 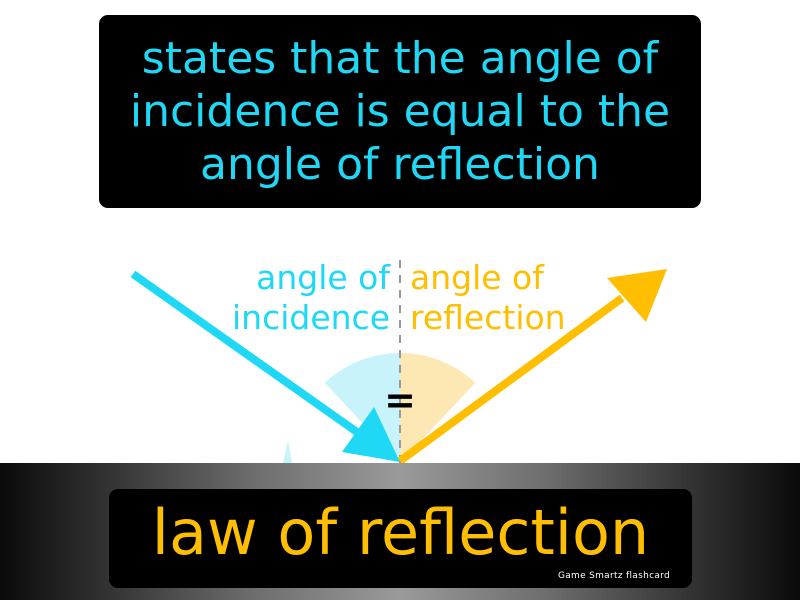 I want to click on angle-of-reflection-label: angle of reflection, so click(x=488, y=297).